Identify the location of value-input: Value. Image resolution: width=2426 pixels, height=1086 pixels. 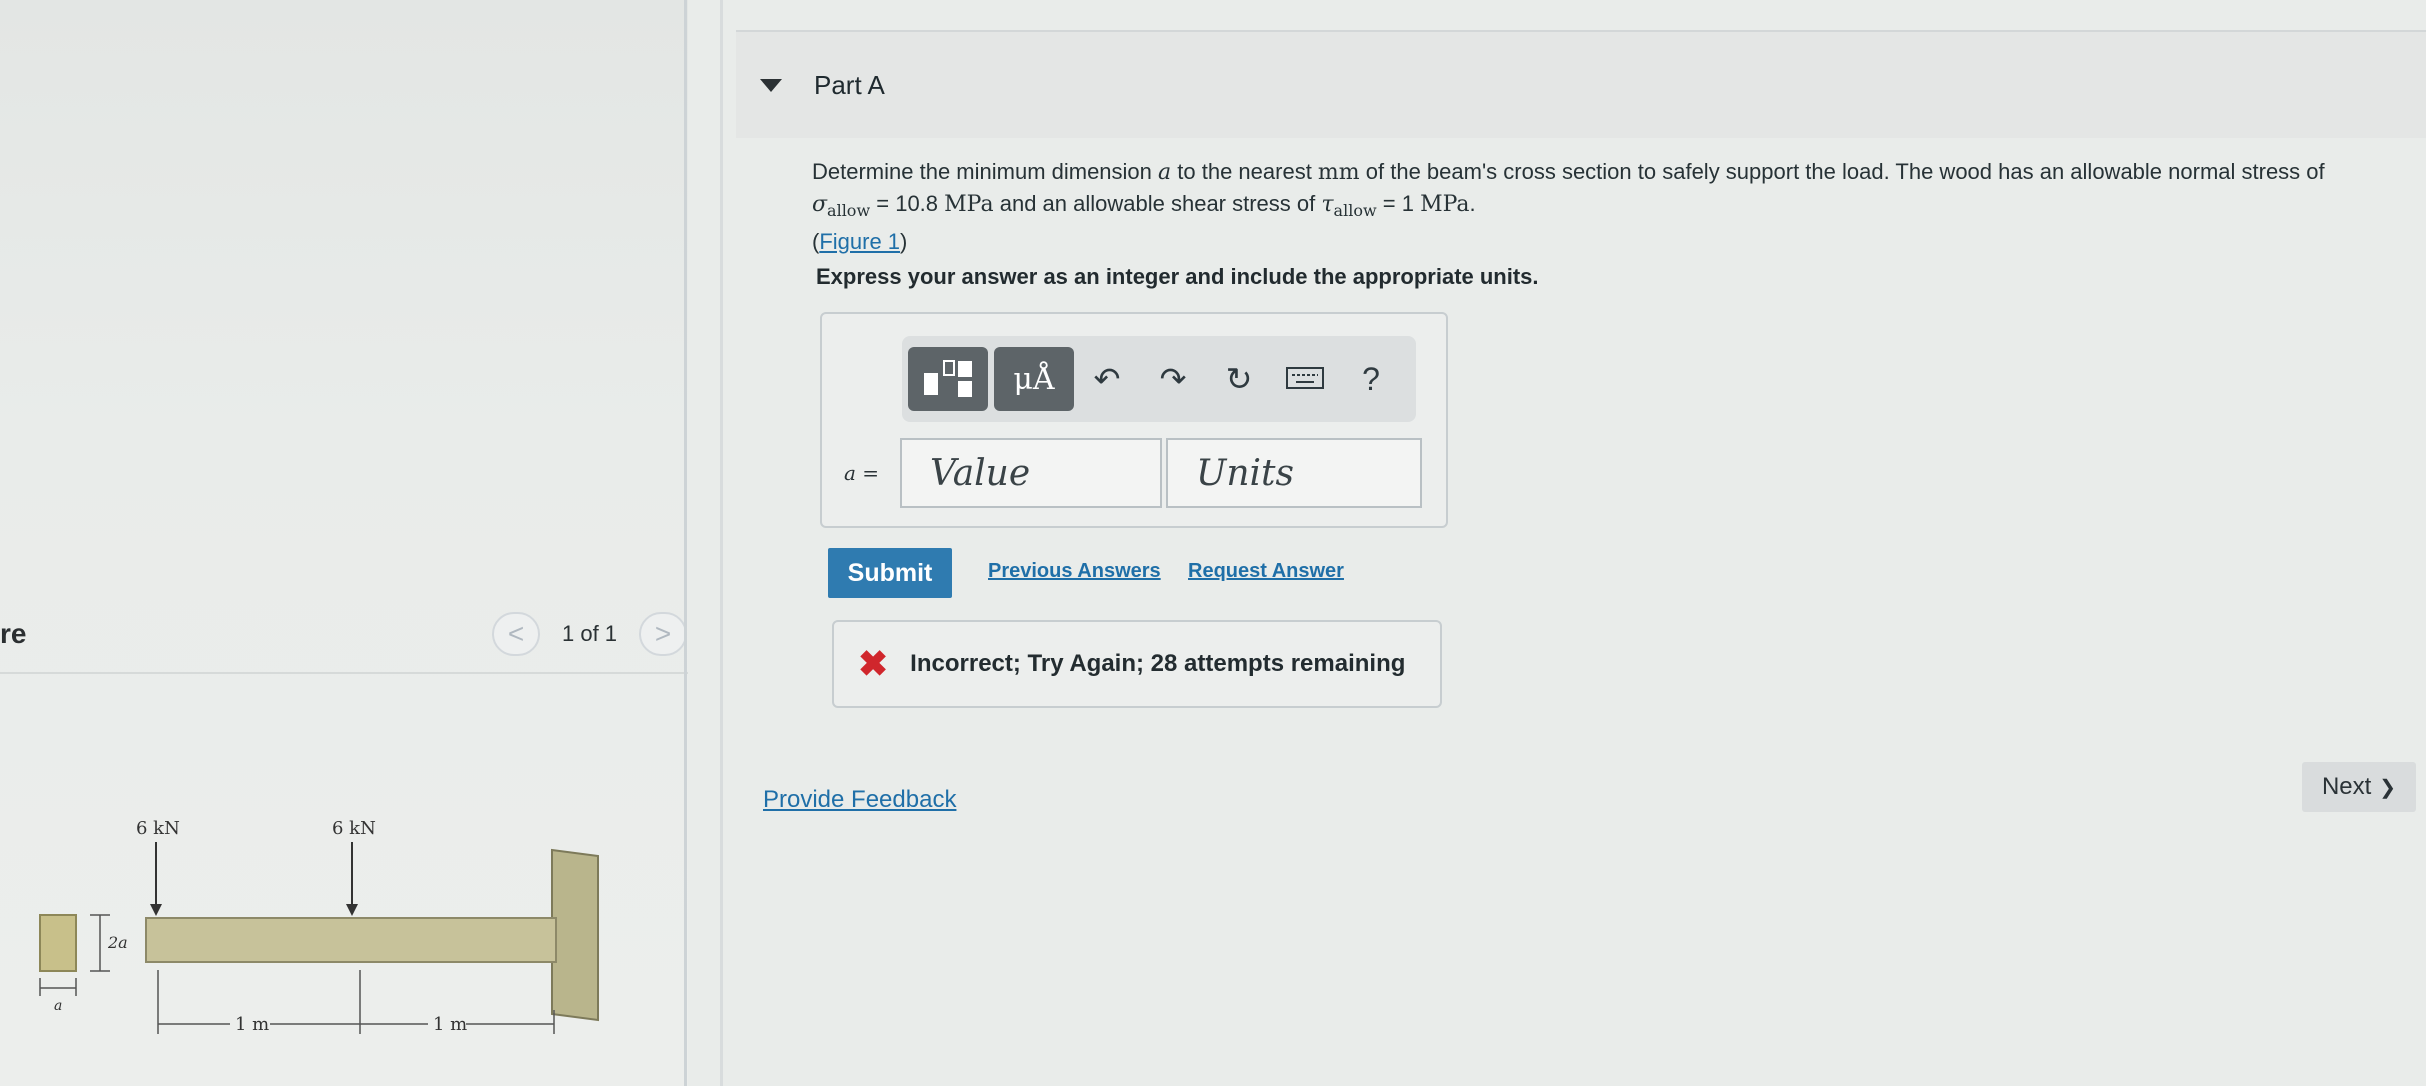
(1031, 473).